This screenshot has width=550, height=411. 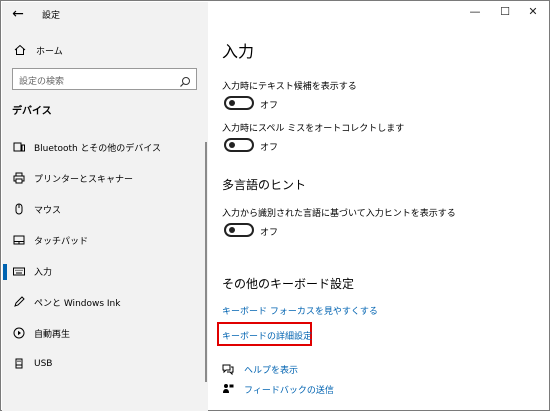 What do you see at coordinates (239, 145) in the screenshot?
I see `toggle-autocorrect` at bounding box center [239, 145].